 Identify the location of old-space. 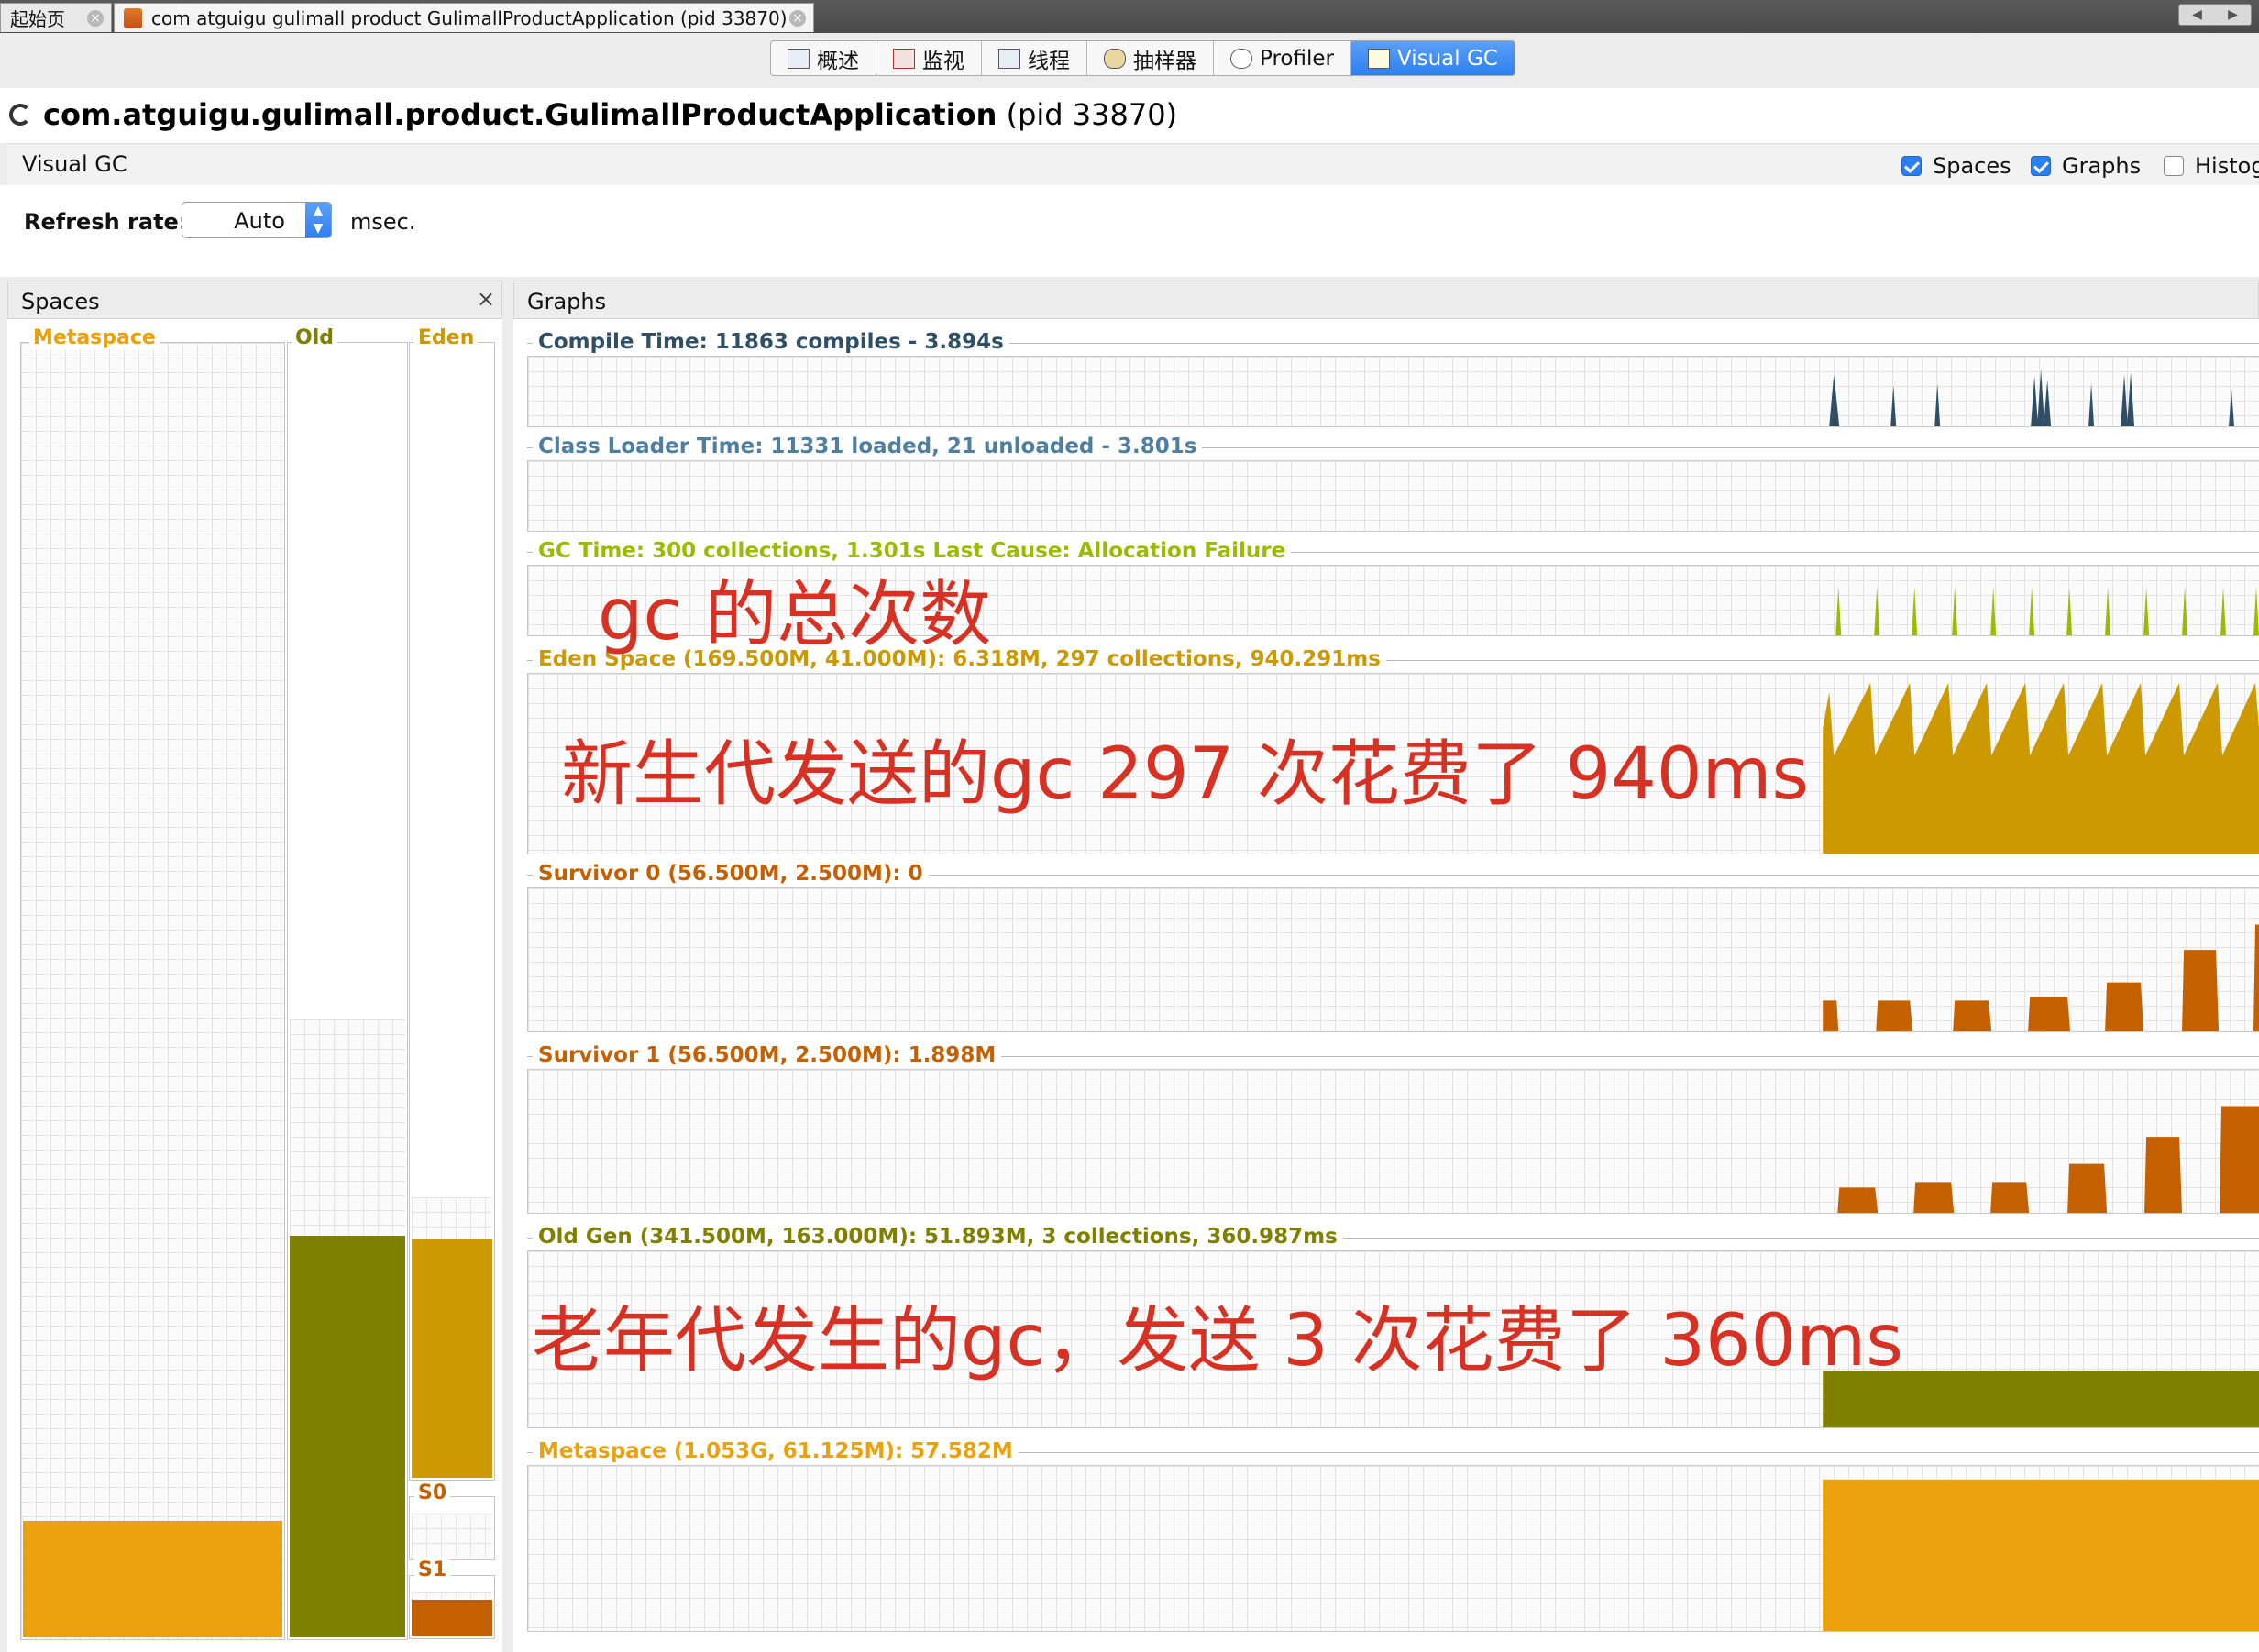
(347, 991).